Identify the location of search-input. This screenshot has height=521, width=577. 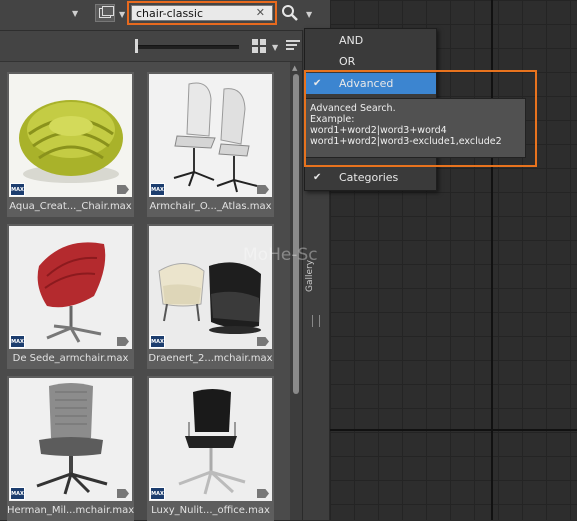
(202, 13).